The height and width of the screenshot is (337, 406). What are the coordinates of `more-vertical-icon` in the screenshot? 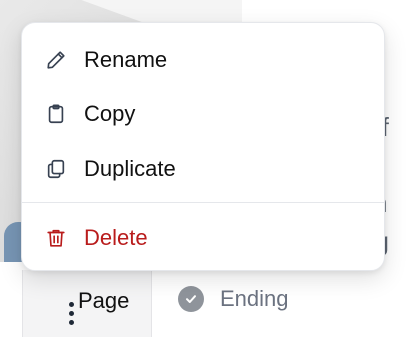 It's located at (72, 316).